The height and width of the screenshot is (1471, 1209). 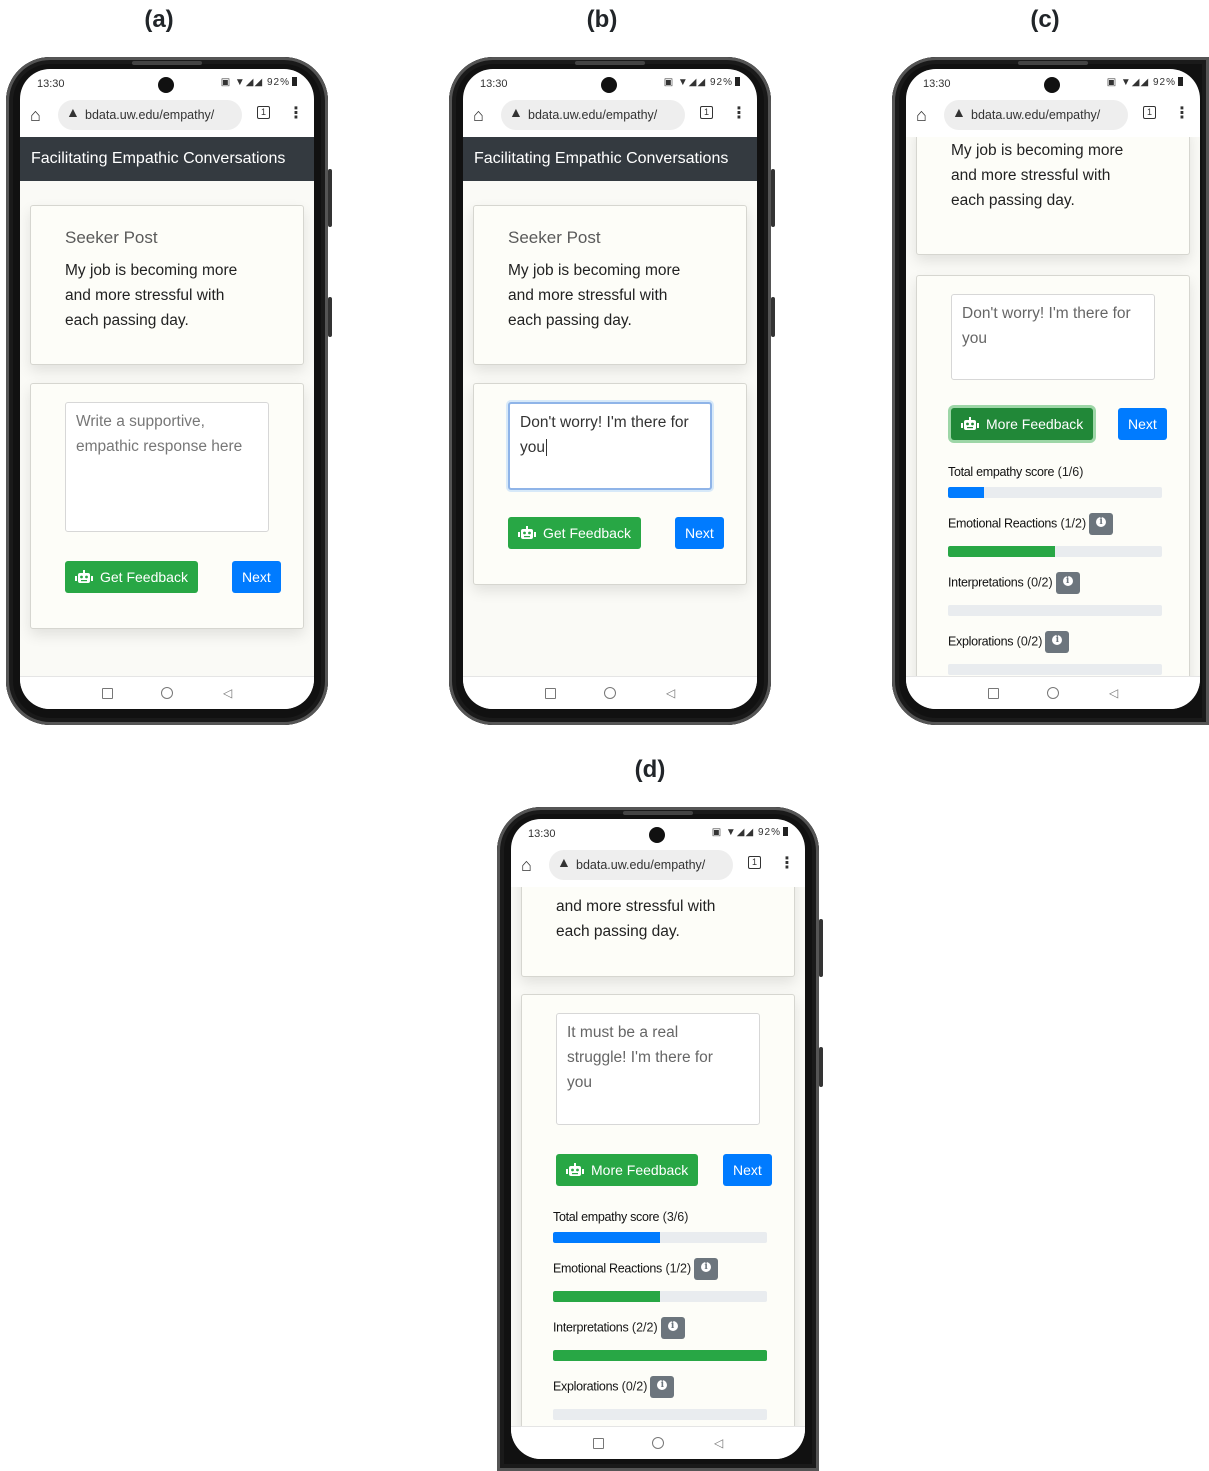 What do you see at coordinates (619, 1328) in the screenshot?
I see `interpretations-label: Interpretations (2/2)` at bounding box center [619, 1328].